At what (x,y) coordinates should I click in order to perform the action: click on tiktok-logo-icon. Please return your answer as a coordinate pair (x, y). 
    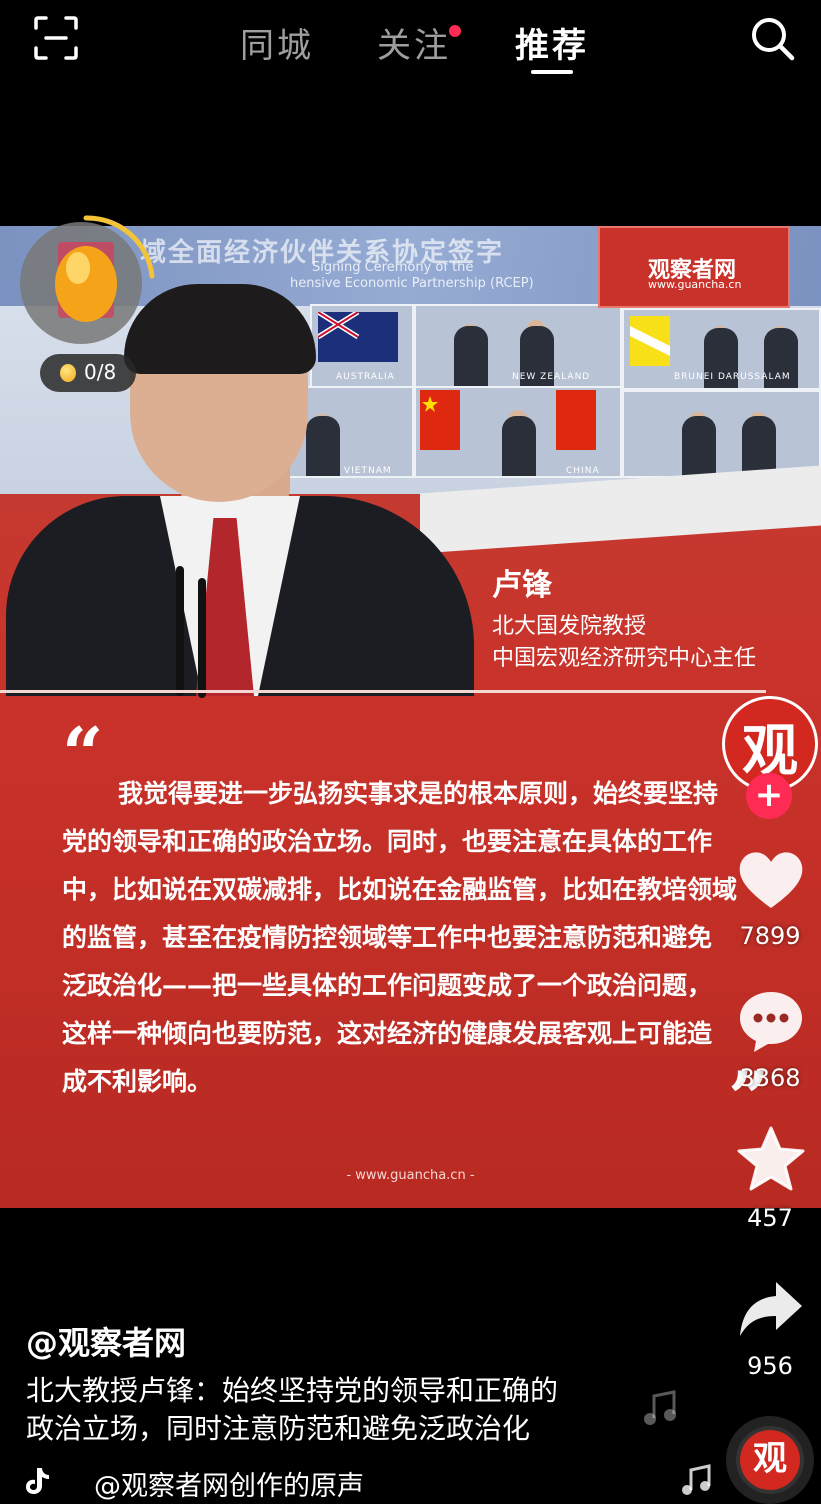
    Looking at the image, I should click on (37, 1481).